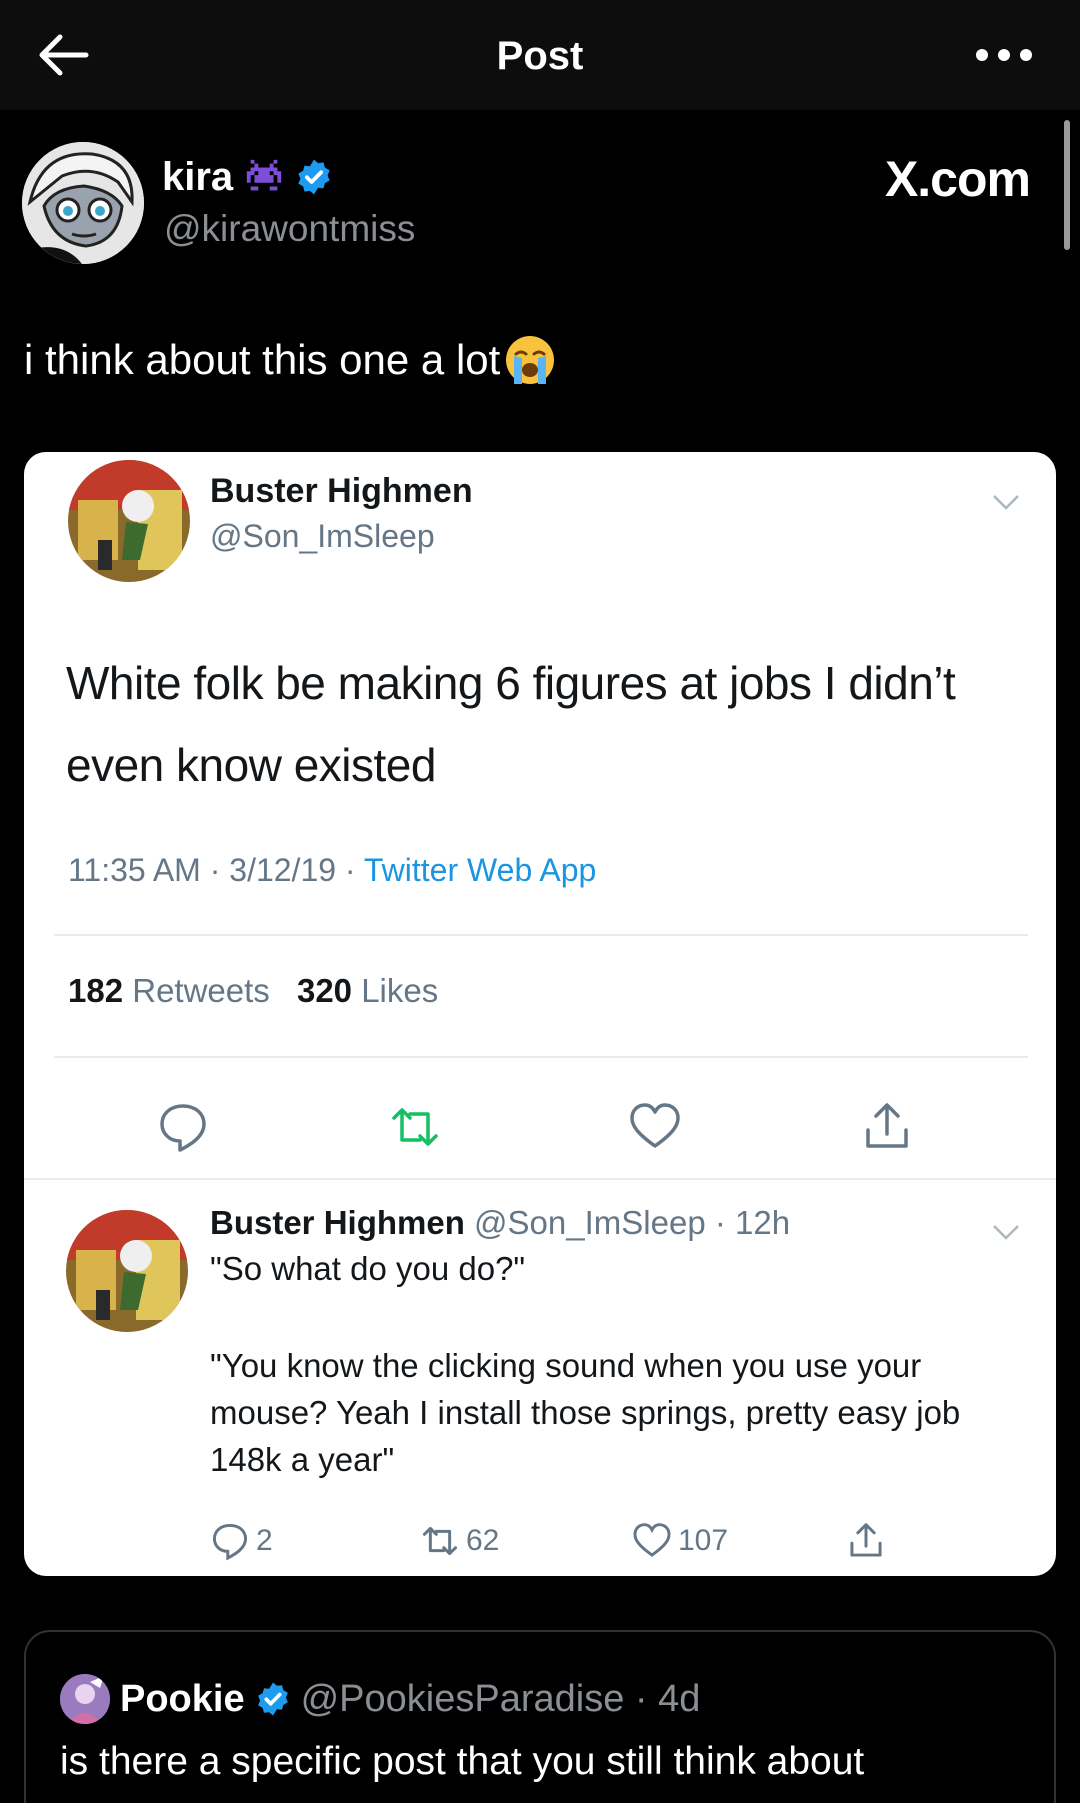  What do you see at coordinates (1004, 55) in the screenshot?
I see `more-options-icon` at bounding box center [1004, 55].